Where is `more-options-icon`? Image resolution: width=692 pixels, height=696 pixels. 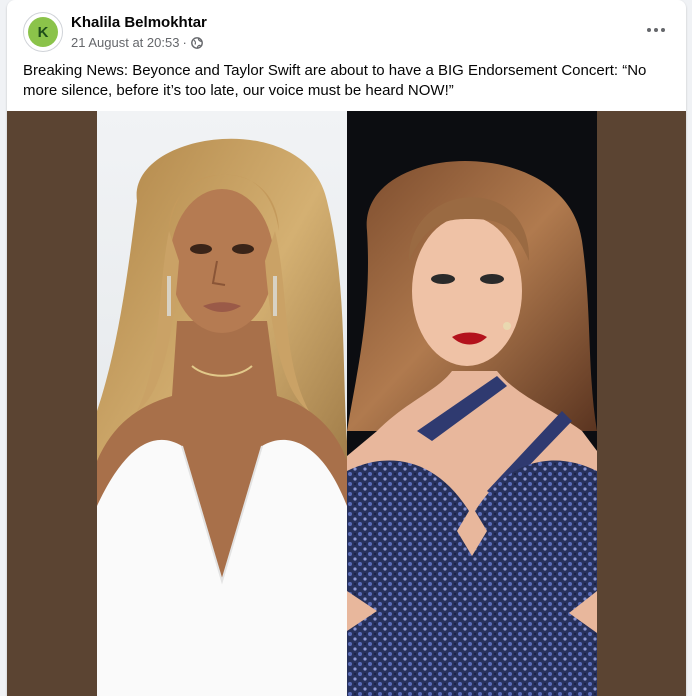 more-options-icon is located at coordinates (656, 30).